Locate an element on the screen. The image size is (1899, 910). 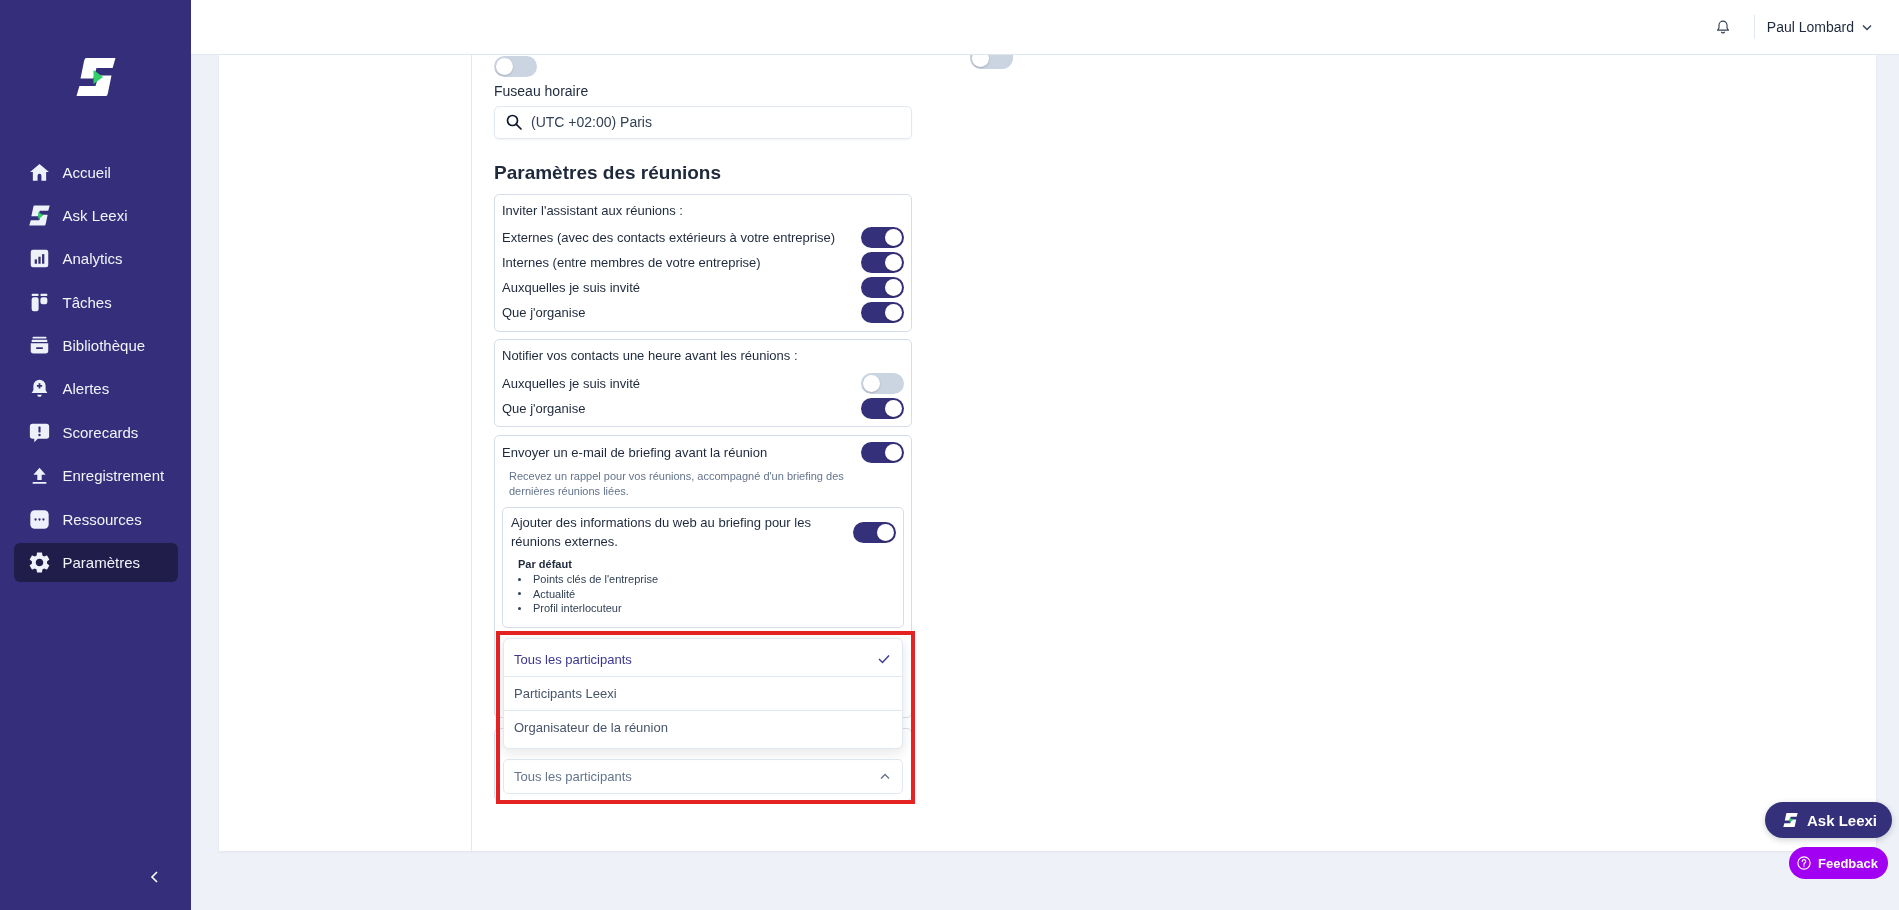
sidebar-item: Analytics is located at coordinates (95, 259).